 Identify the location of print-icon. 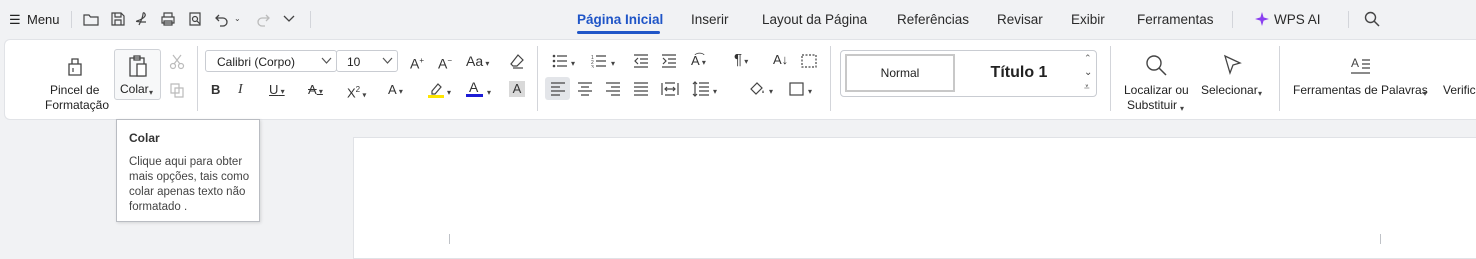
(168, 19).